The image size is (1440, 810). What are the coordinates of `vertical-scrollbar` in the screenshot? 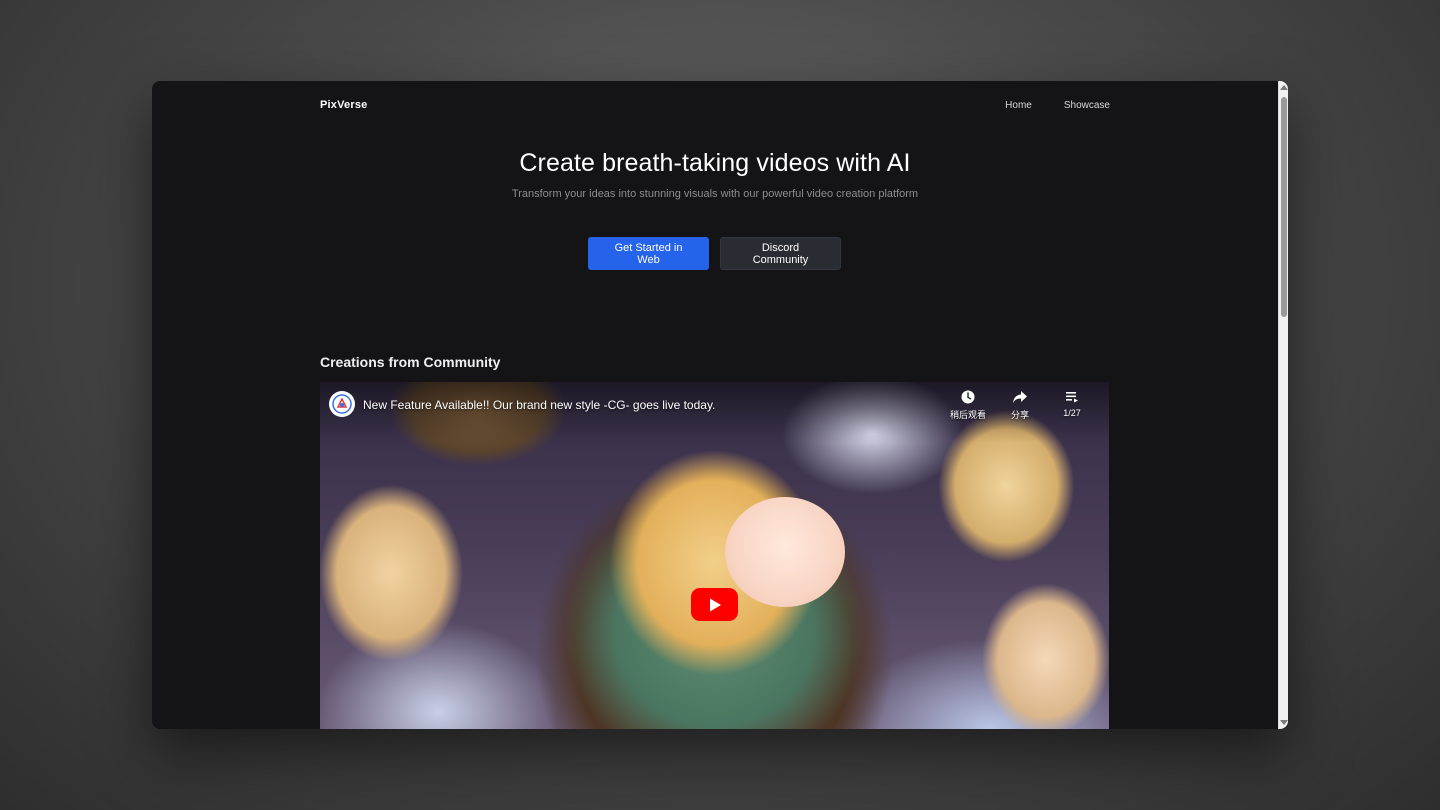 It's located at (1283, 405).